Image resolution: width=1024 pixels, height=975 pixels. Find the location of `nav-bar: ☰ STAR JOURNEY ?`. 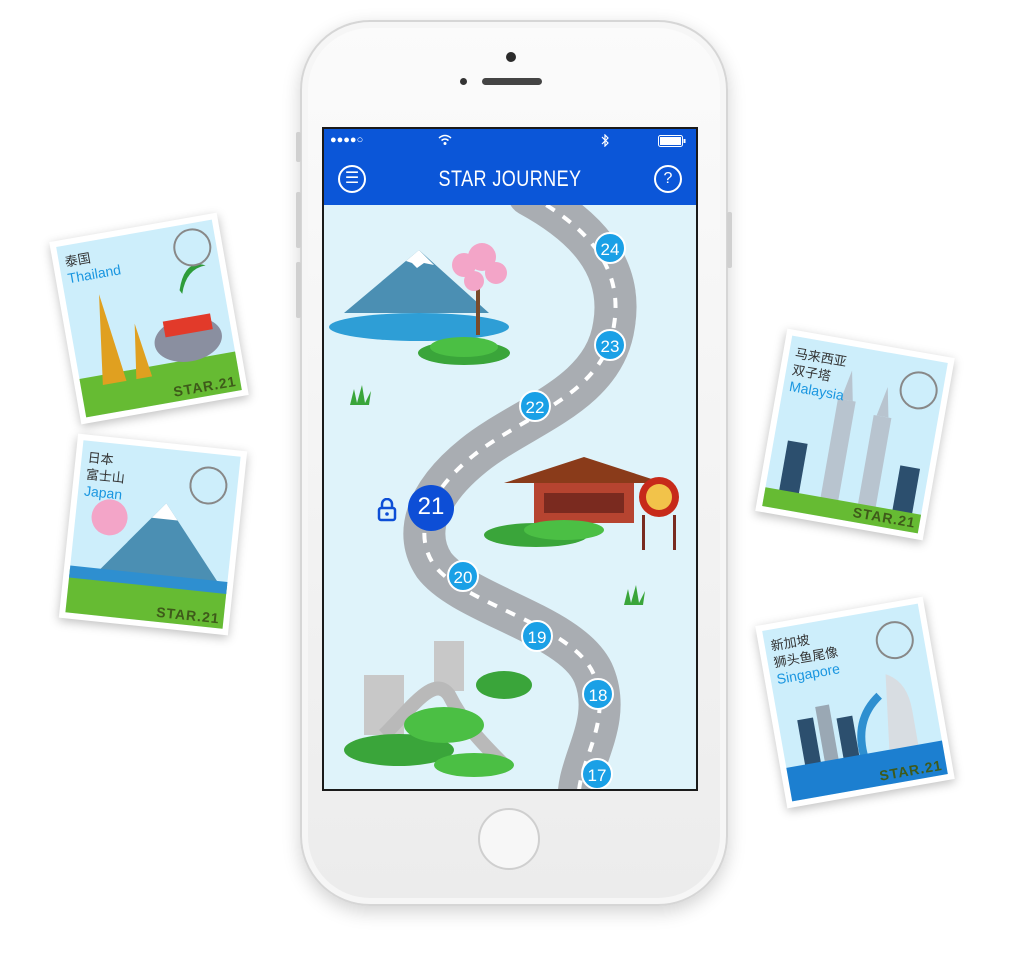

nav-bar: ☰ STAR JOURNEY ? is located at coordinates (510, 179).